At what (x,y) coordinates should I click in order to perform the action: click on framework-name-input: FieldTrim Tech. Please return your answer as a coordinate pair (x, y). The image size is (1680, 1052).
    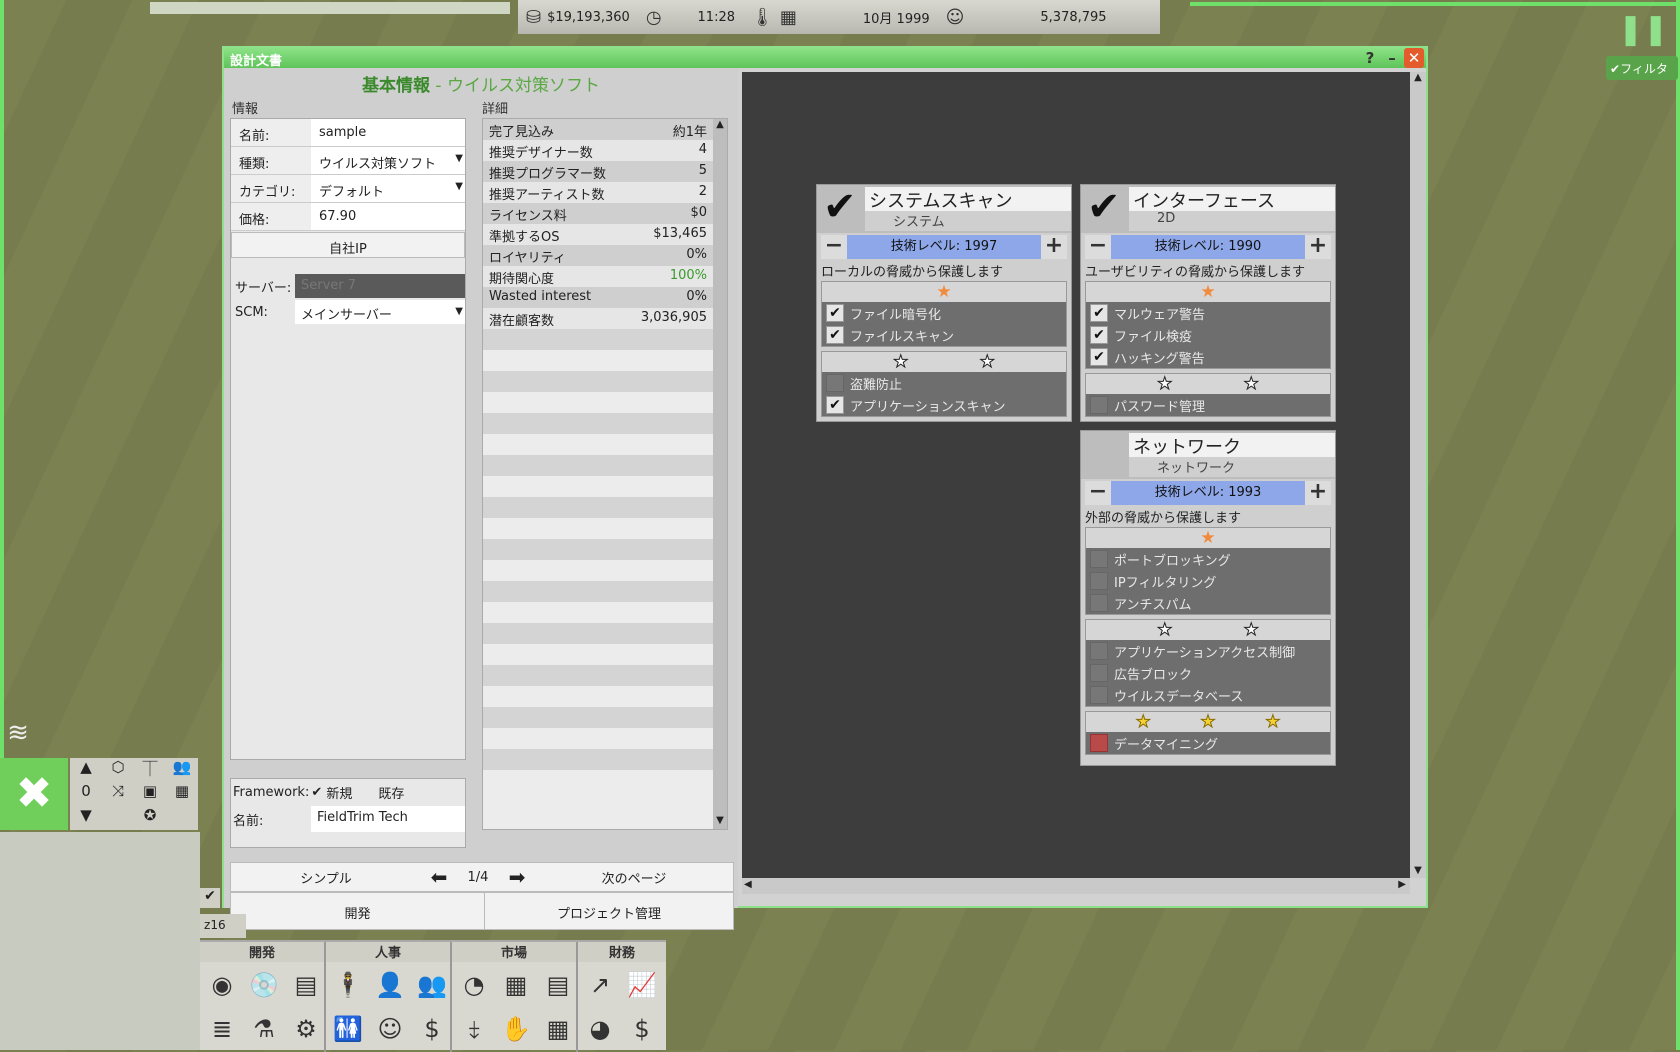
    Looking at the image, I should click on (388, 819).